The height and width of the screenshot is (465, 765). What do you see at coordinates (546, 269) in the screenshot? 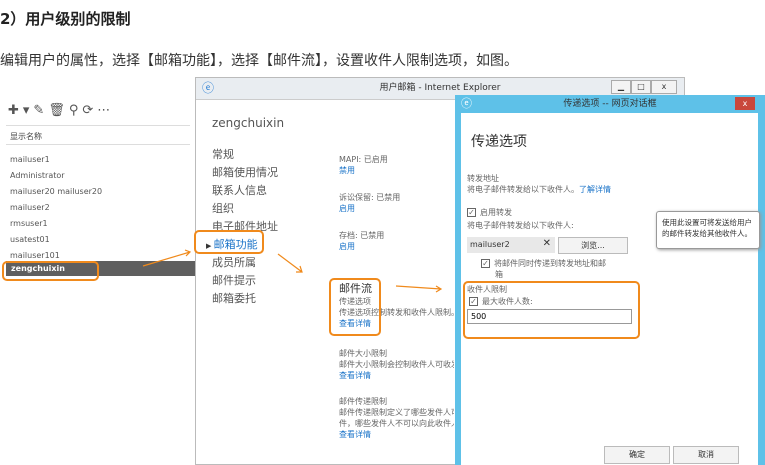
I see `deliver-both-checkbox: ✓ 将邮件同时传递到转发地址和邮箱` at bounding box center [546, 269].